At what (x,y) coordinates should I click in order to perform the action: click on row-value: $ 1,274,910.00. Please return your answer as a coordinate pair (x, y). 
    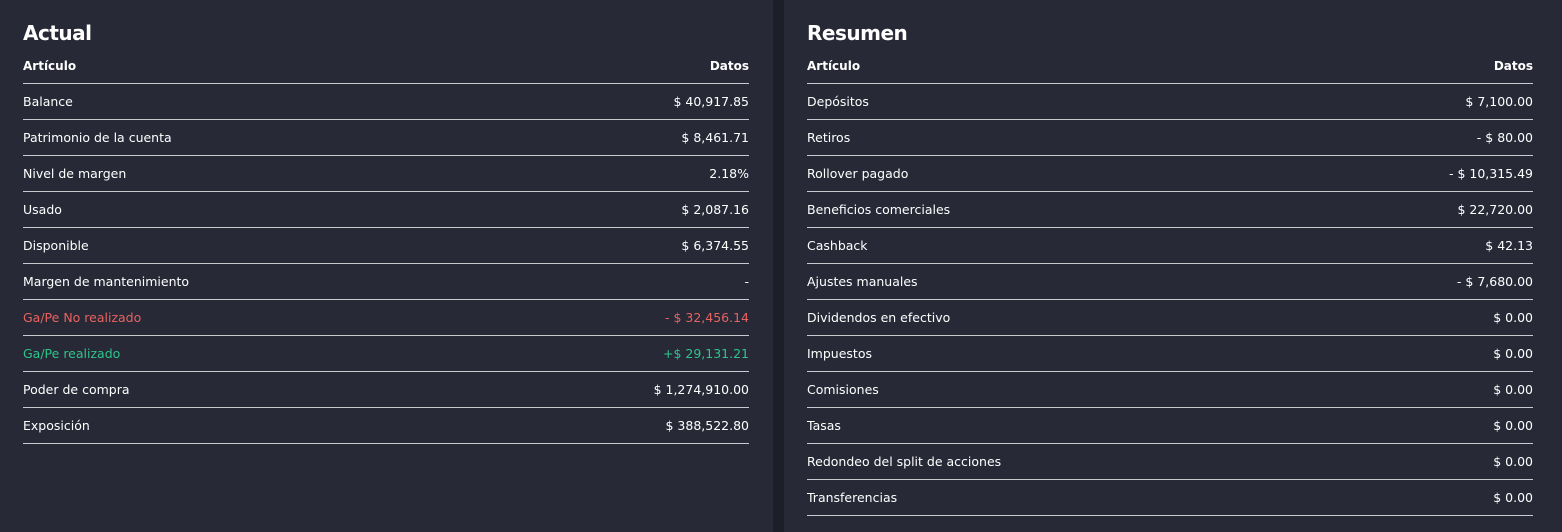
    Looking at the image, I should click on (701, 389).